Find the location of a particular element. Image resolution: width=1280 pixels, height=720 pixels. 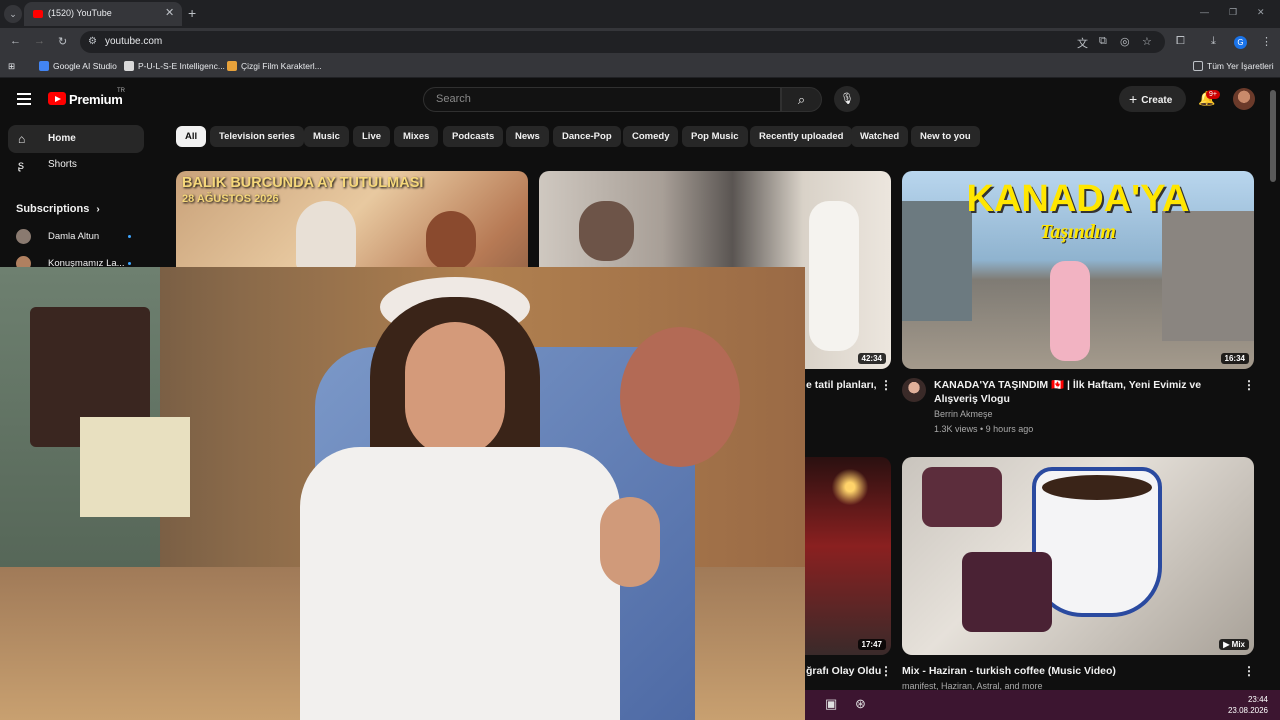

subscriptions-heading: Subscriptions › is located at coordinates (58, 209).